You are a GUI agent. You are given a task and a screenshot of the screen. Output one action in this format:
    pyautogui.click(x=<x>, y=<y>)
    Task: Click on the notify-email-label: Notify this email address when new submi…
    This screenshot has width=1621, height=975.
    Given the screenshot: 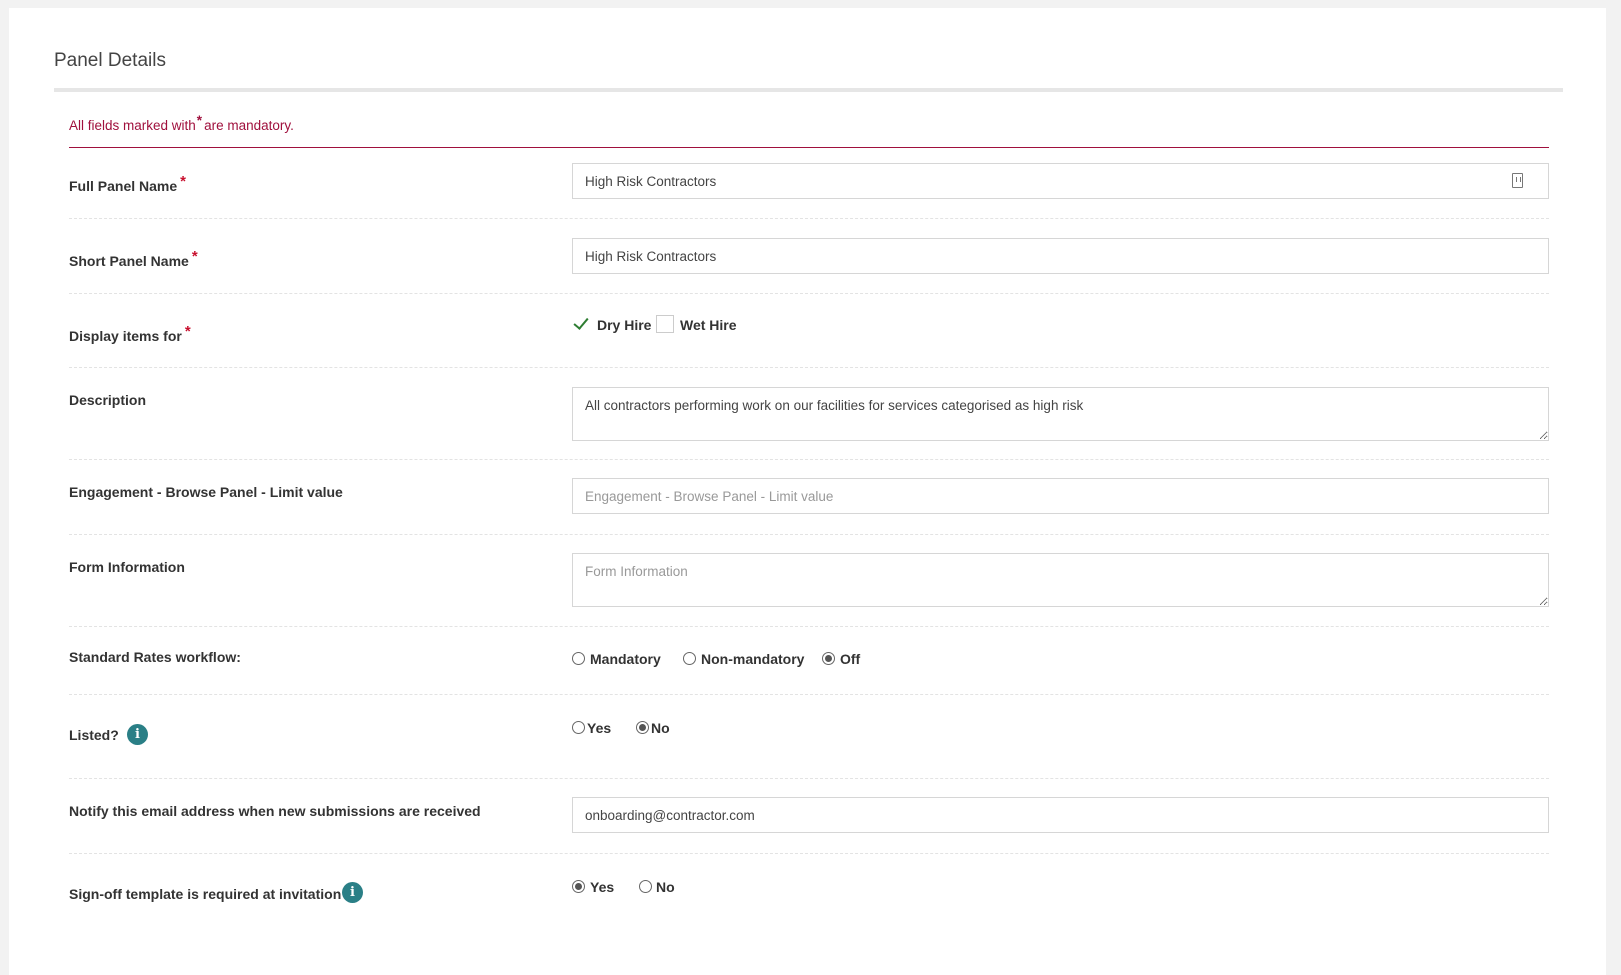 What is the action you would take?
    pyautogui.click(x=275, y=811)
    